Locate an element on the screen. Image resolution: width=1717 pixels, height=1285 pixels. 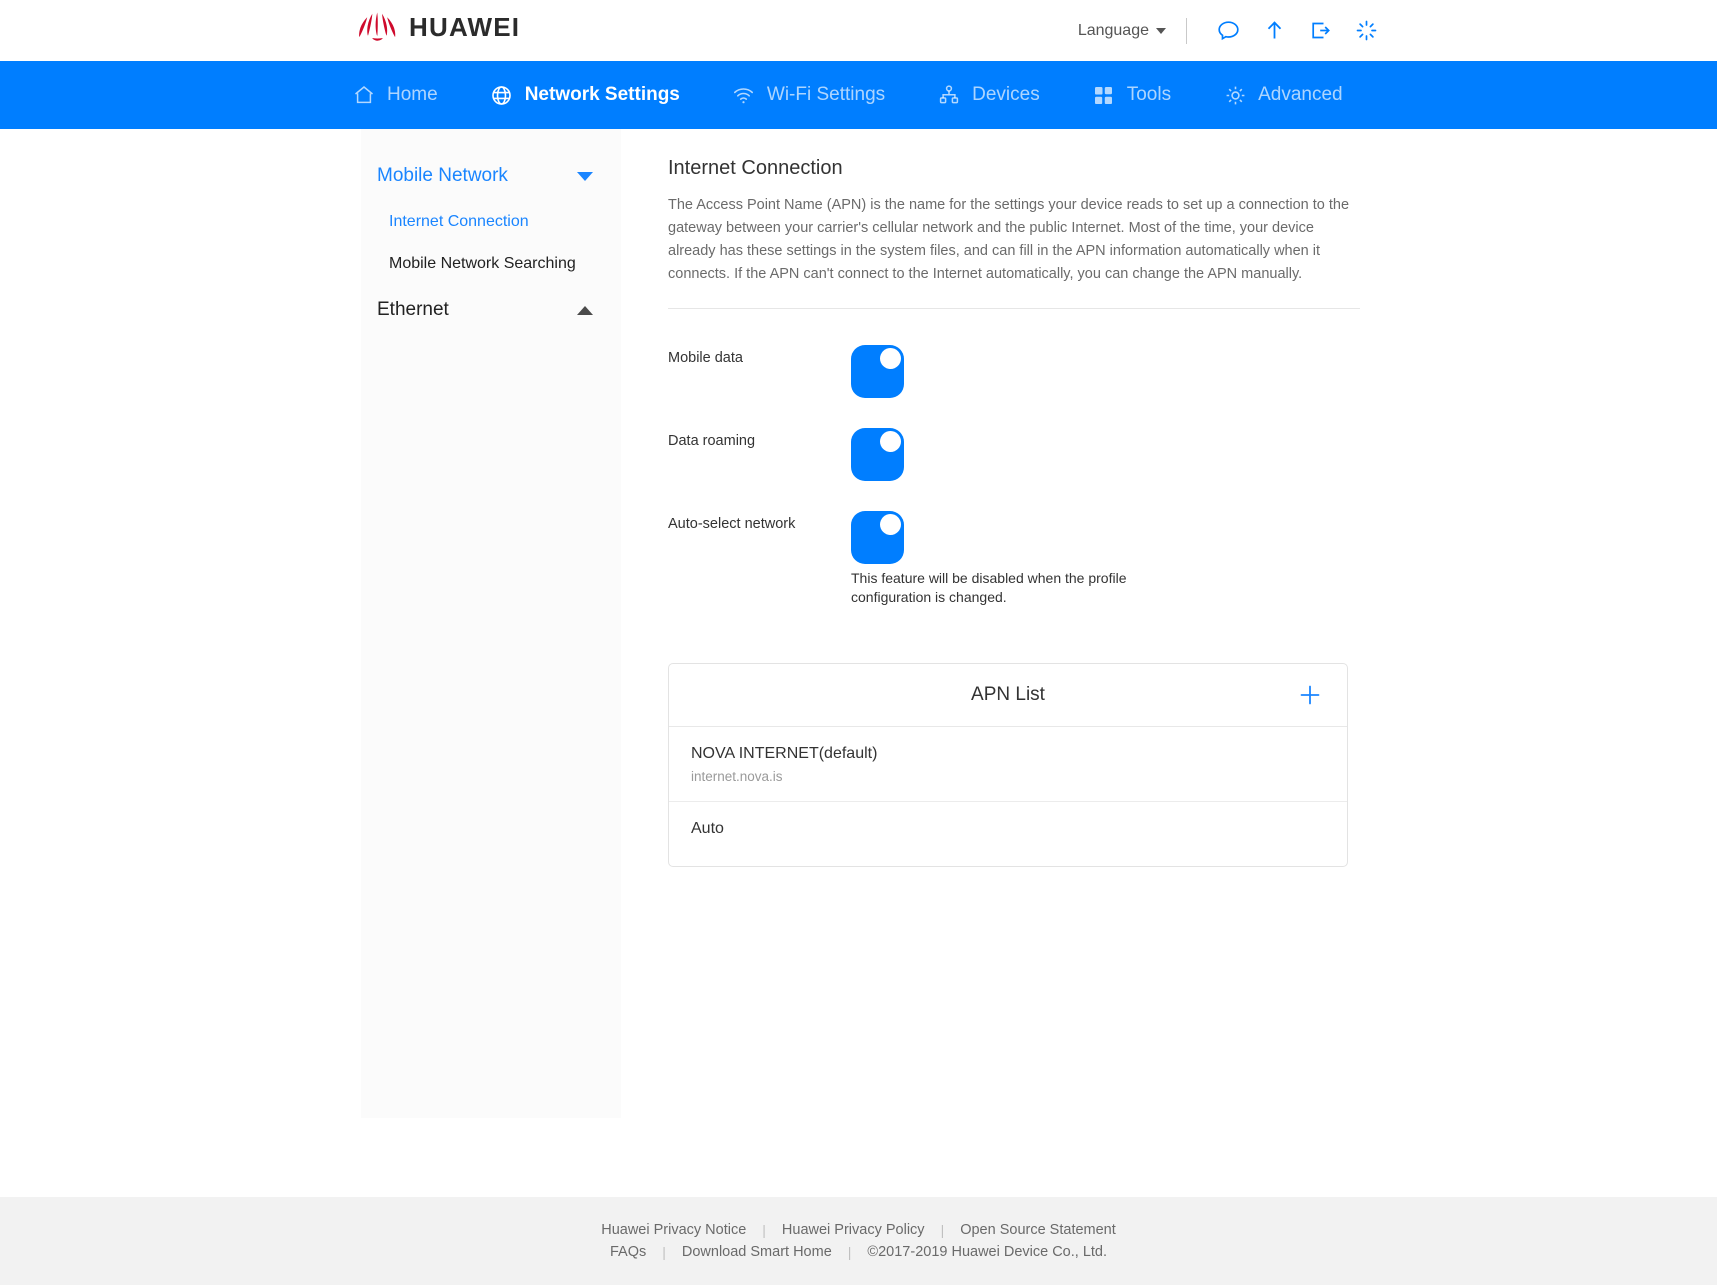
sidebar-group-label: Mobile Network is located at coordinates (442, 175).